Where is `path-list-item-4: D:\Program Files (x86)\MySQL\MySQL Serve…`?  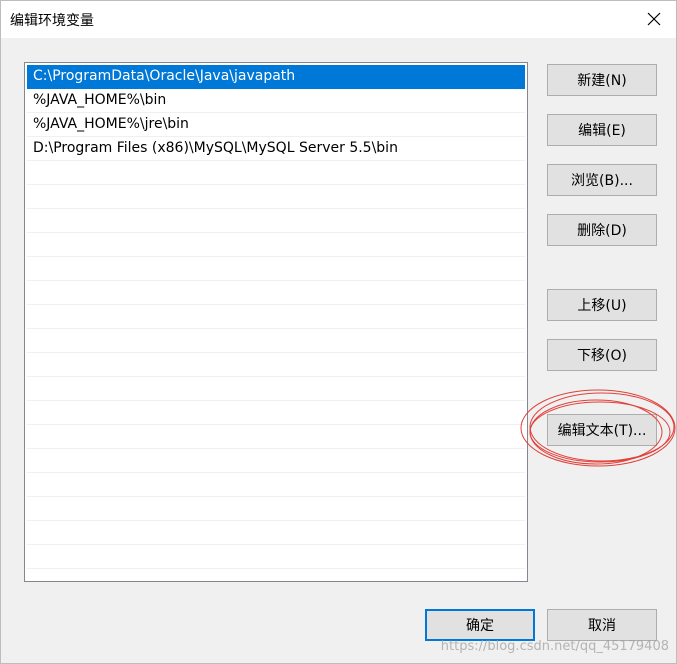
path-list-item-4: D:\Program Files (x86)\MySQL\MySQL Serve… is located at coordinates (276, 149).